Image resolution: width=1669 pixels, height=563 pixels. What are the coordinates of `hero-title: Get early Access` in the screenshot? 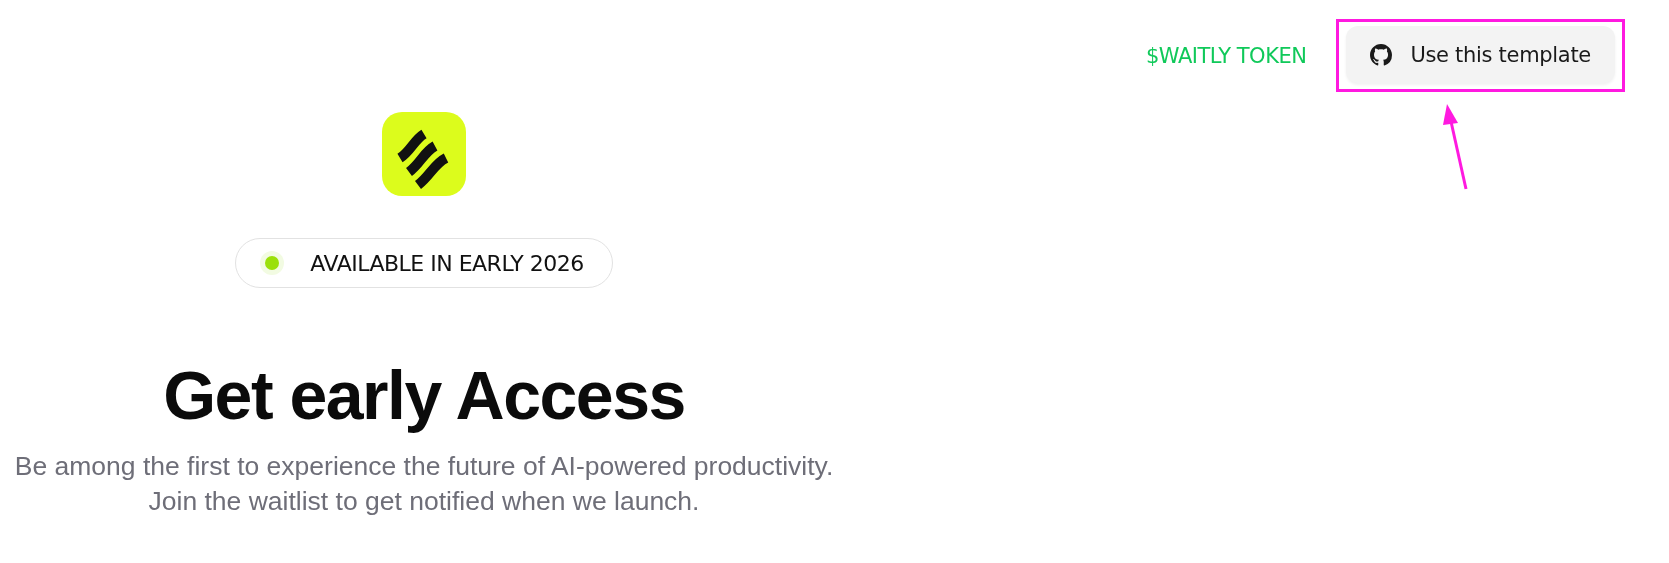 It's located at (424, 395).